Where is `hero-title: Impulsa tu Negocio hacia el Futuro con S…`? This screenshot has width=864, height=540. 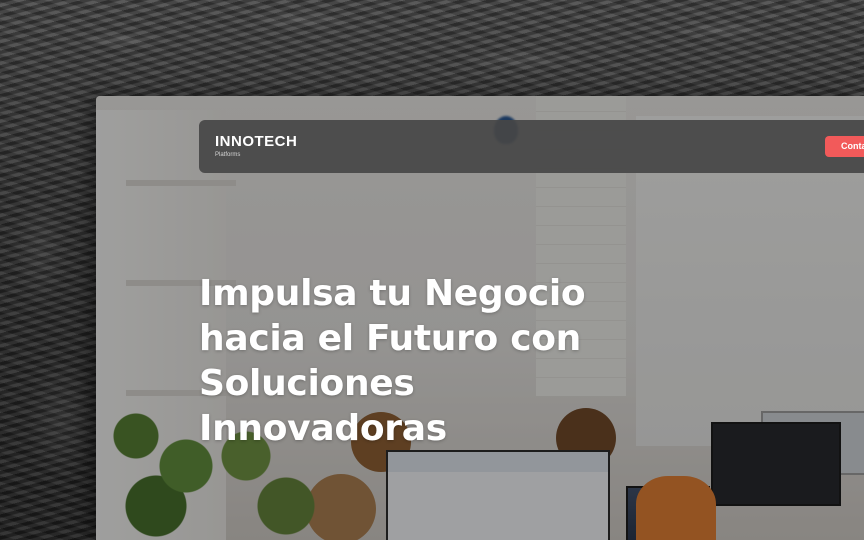 hero-title: Impulsa tu Negocio hacia el Futuro con S… is located at coordinates (392, 361).